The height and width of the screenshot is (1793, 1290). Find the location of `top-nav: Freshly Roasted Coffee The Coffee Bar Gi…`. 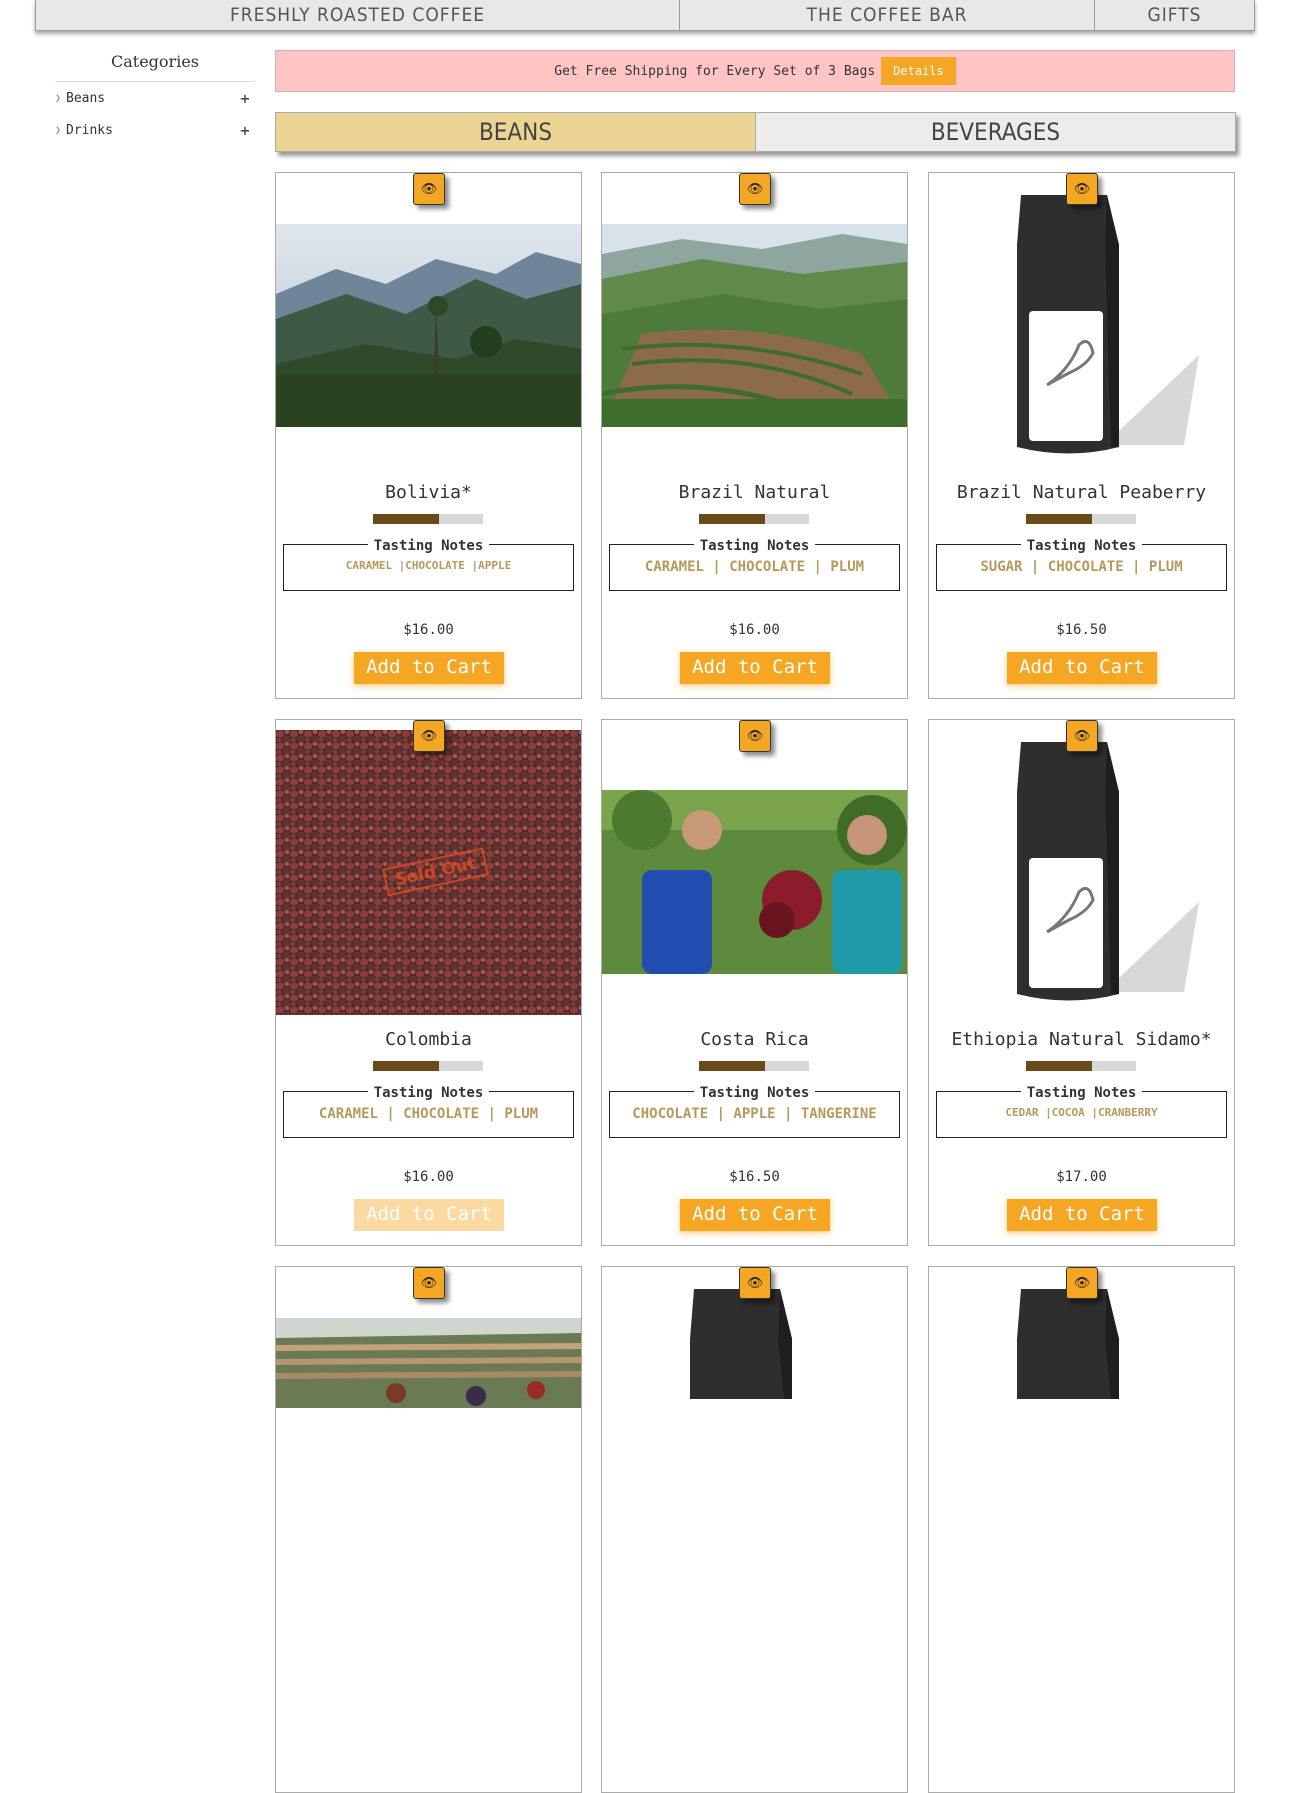

top-nav: Freshly Roasted Coffee The Coffee Bar Gi… is located at coordinates (645, 15).